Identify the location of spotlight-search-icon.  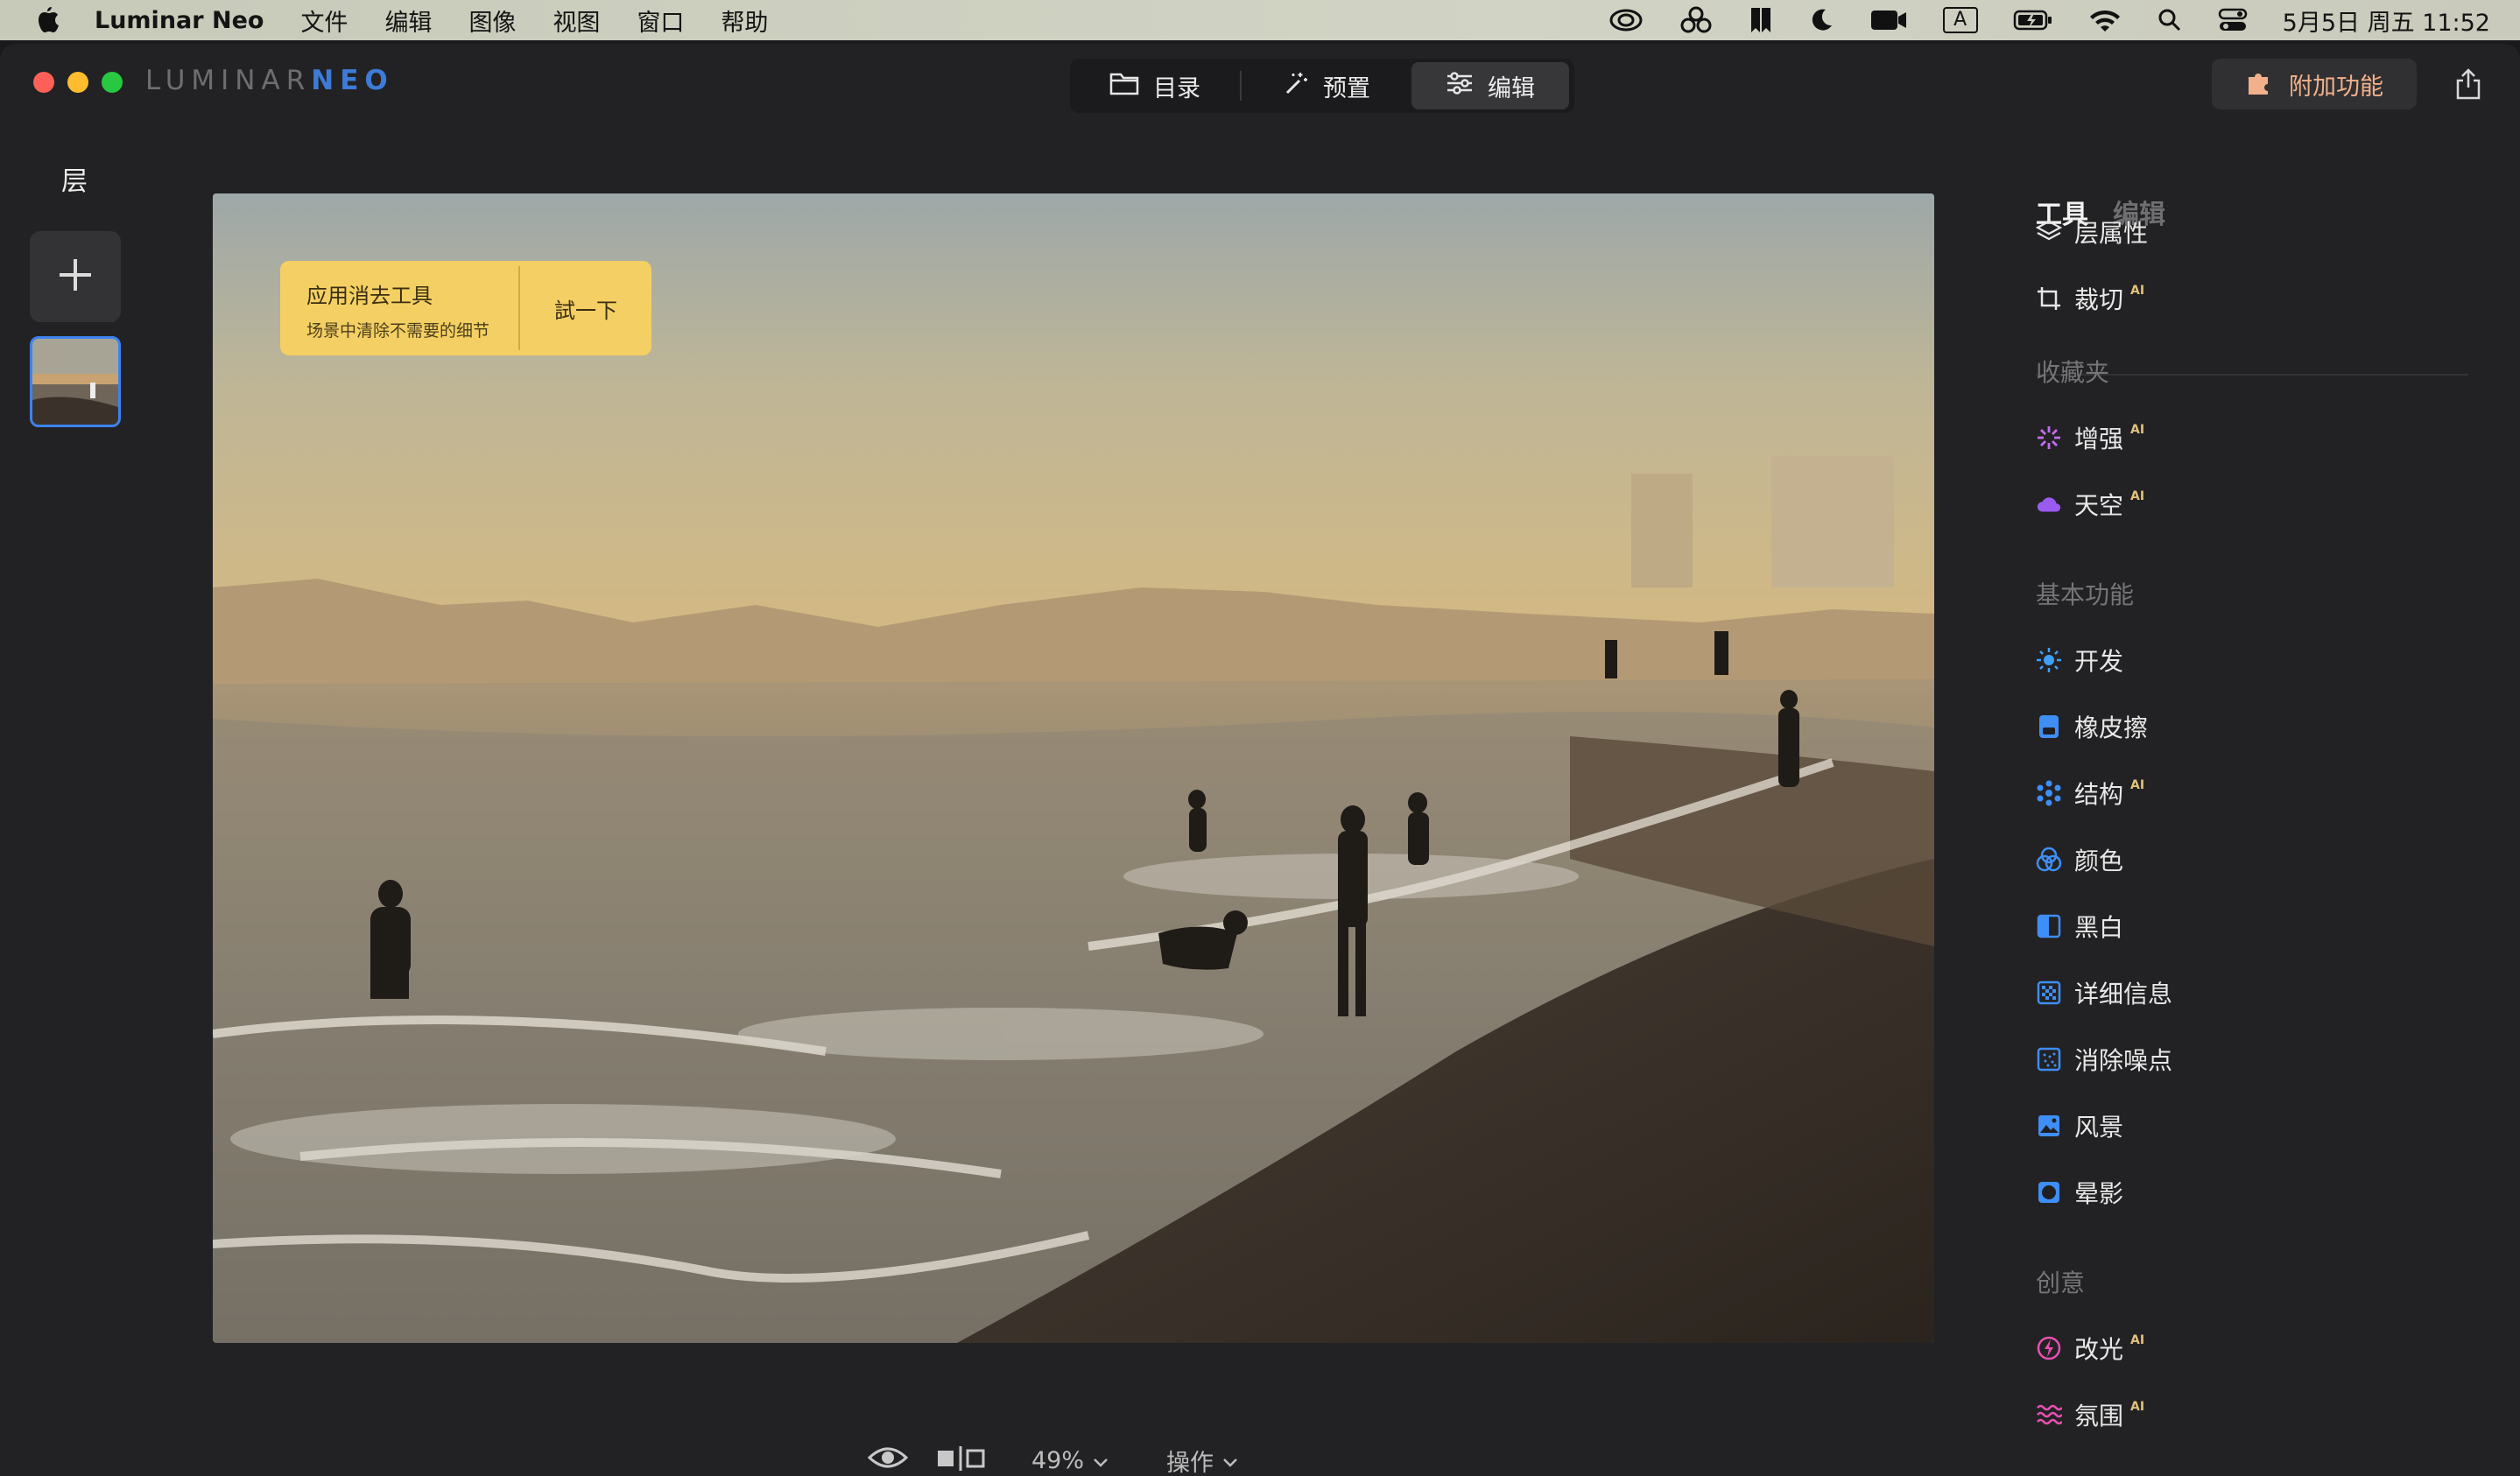
(2170, 20).